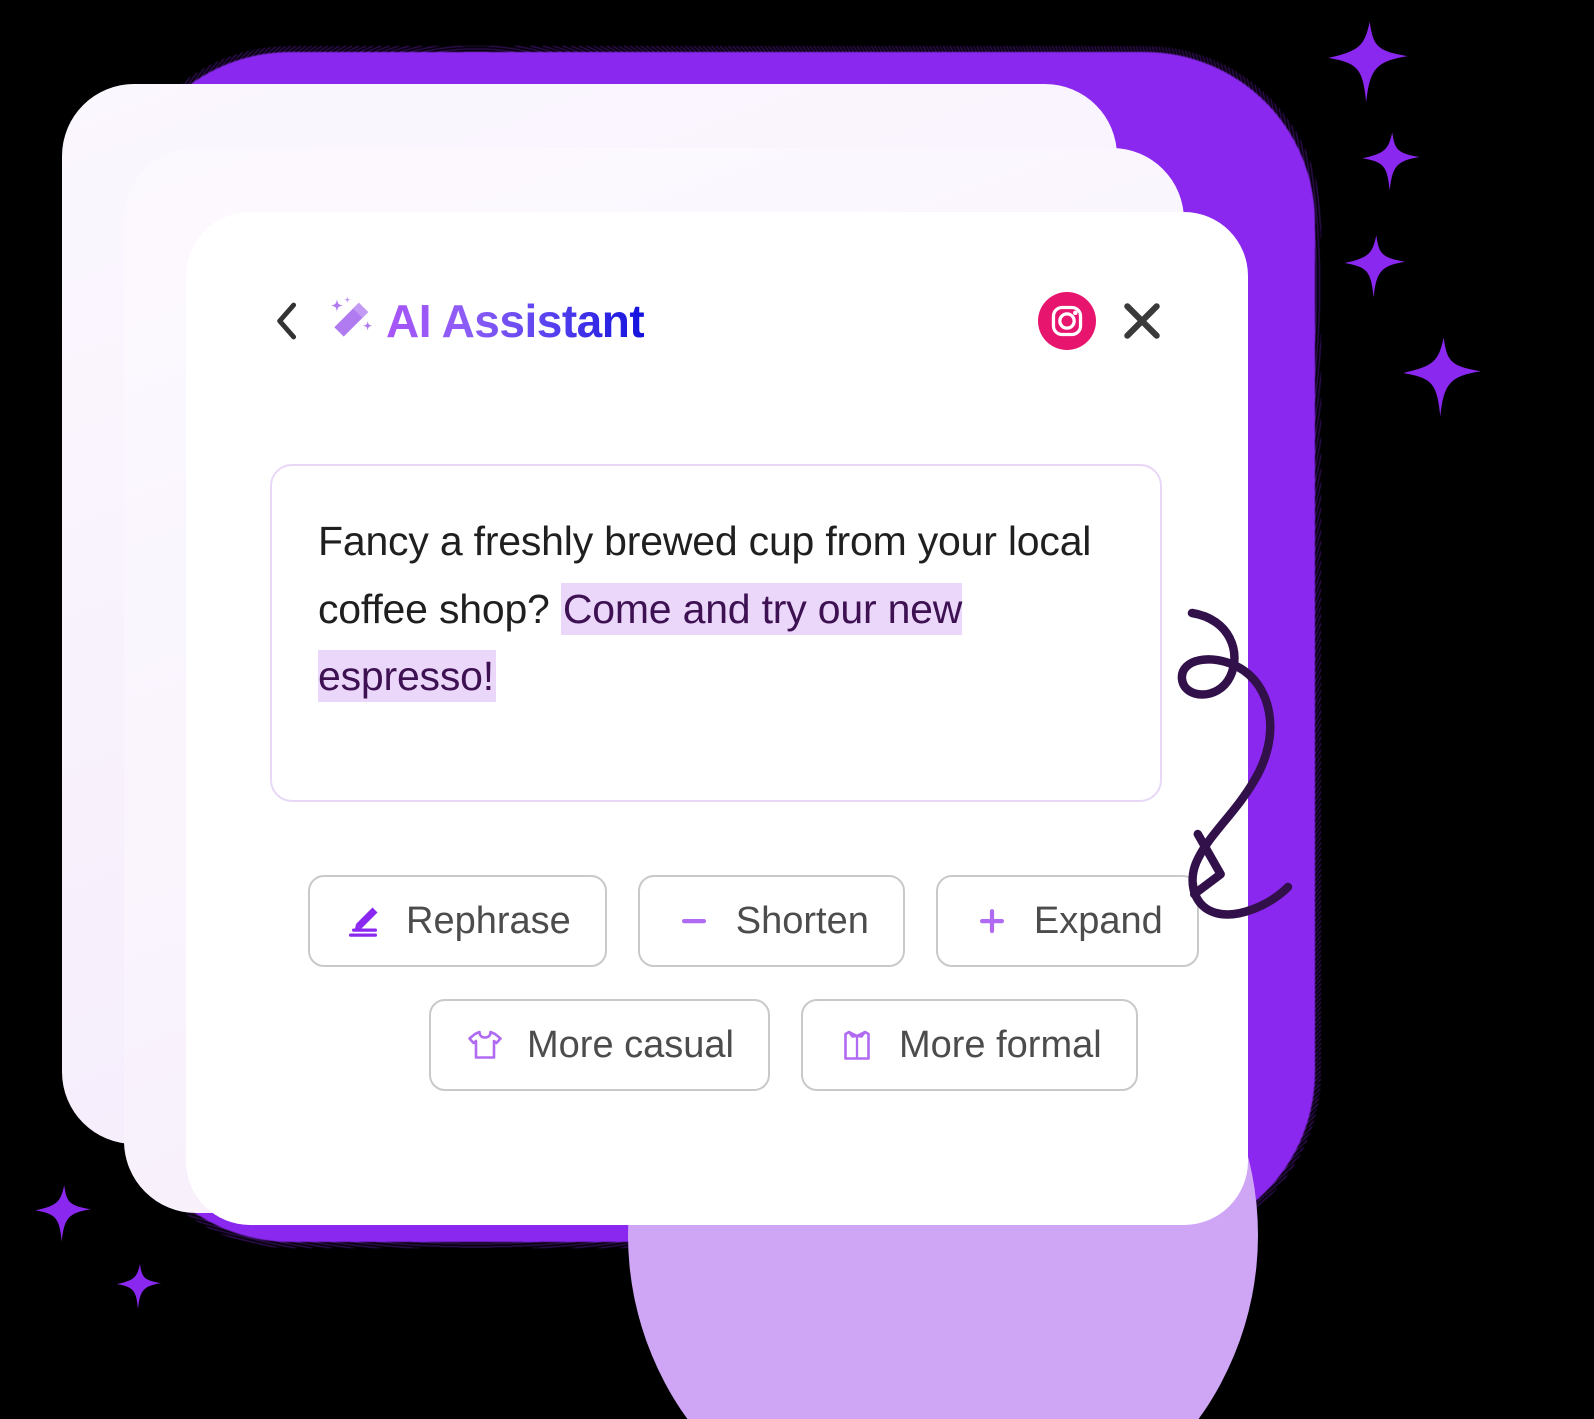 The image size is (1594, 1419). Describe the element at coordinates (1067, 321) in the screenshot. I see `instagram-icon` at that location.